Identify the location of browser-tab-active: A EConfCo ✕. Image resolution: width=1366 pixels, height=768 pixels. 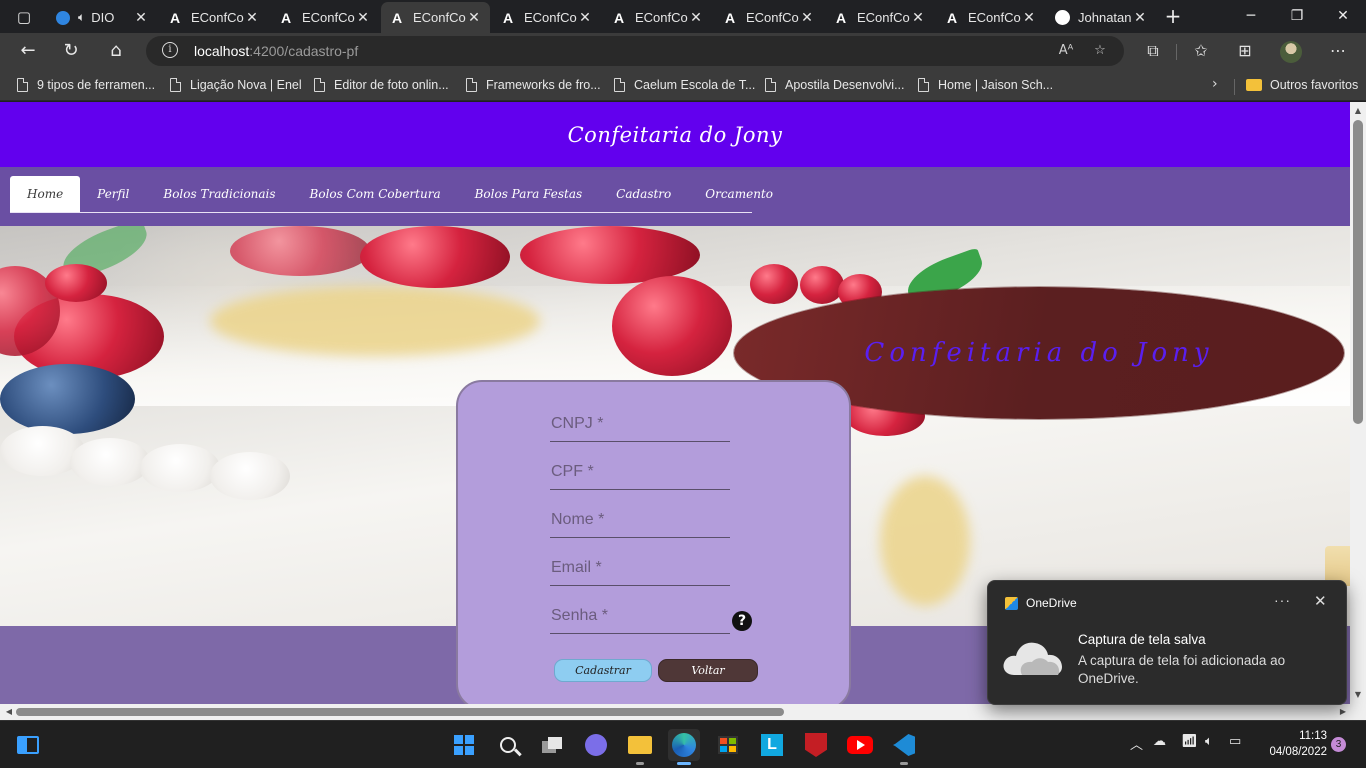
(435, 17).